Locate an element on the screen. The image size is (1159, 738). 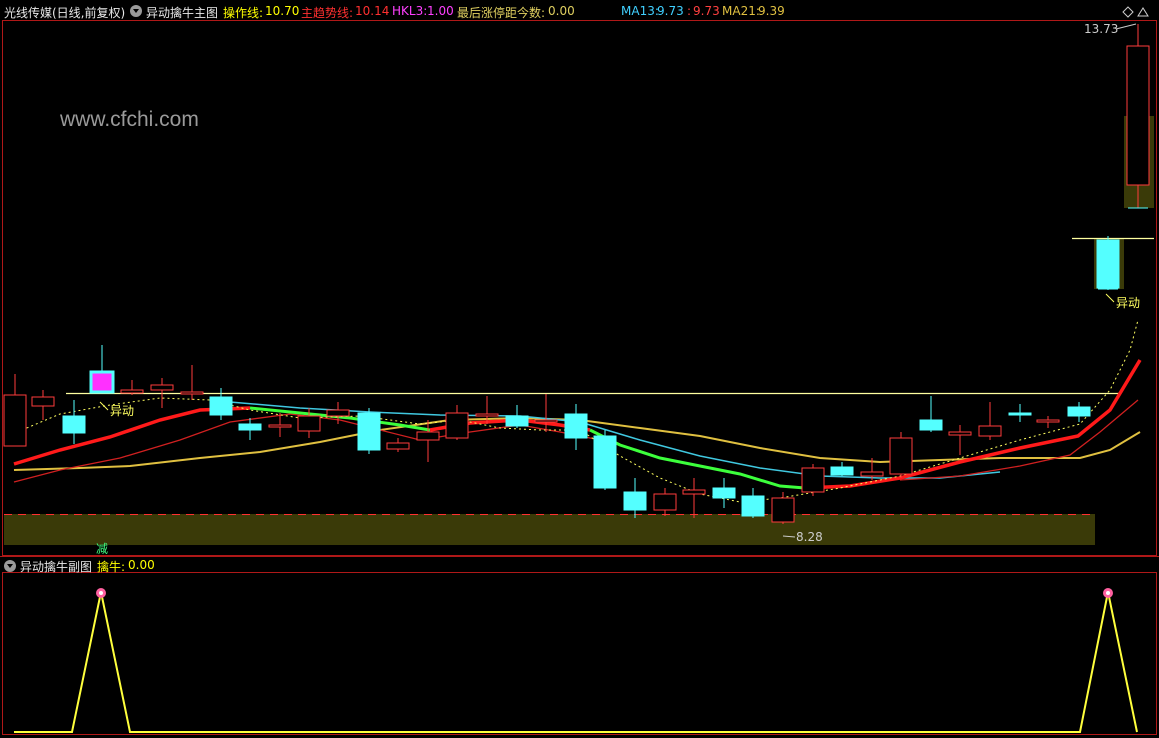
signal-arrow-right is located at coordinates (1110, 298).